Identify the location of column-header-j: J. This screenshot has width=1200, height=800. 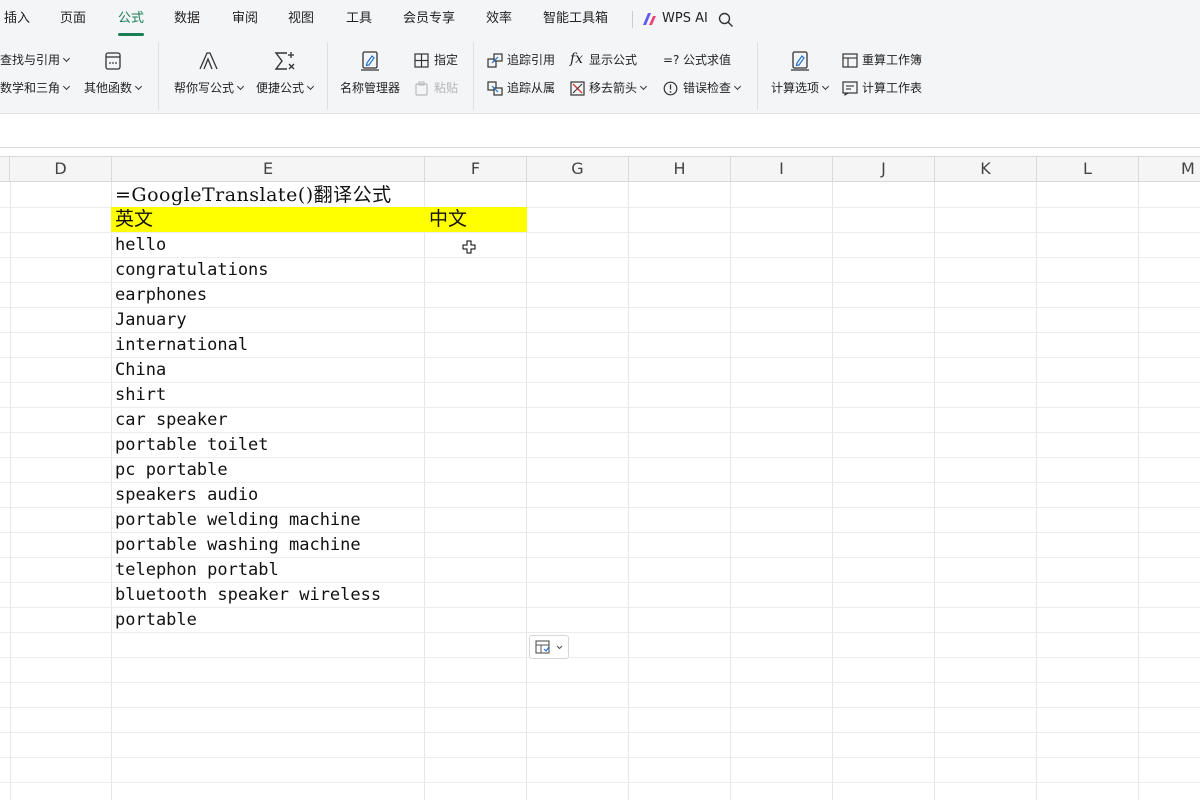
(884, 169).